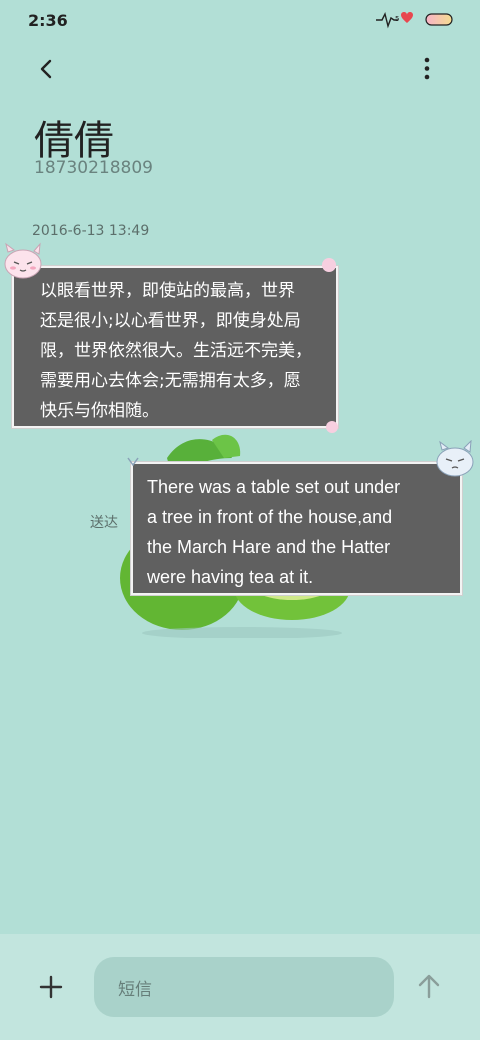  I want to click on message-line: There was a table set out under, so click(274, 487).